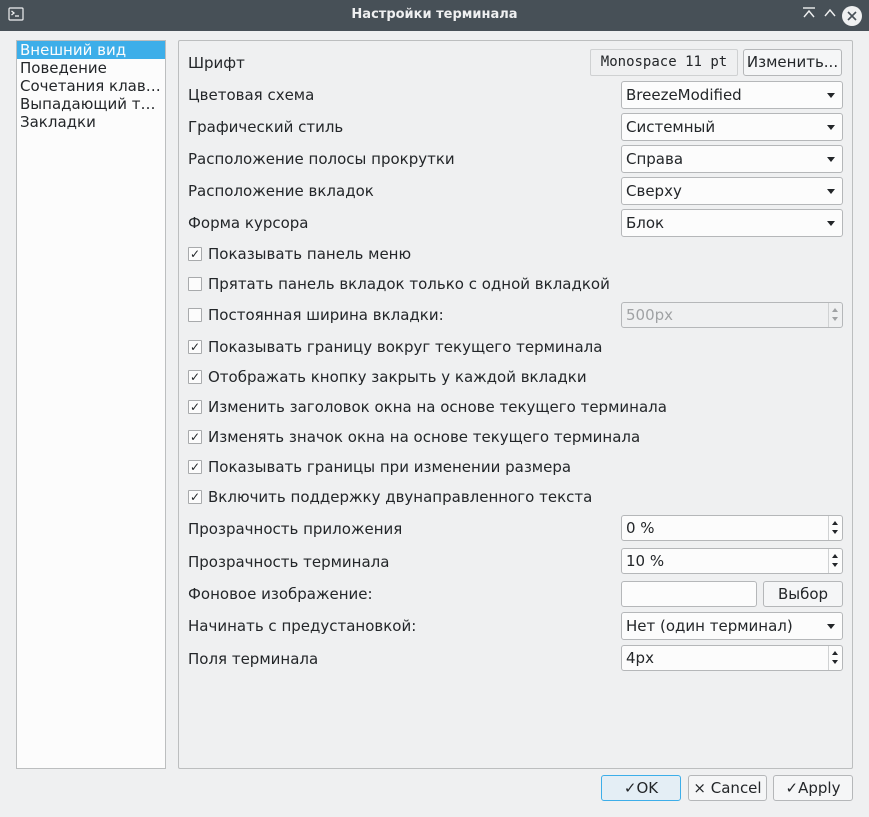  I want to click on start-preset-combo: Нет (один терминал), so click(732, 626).